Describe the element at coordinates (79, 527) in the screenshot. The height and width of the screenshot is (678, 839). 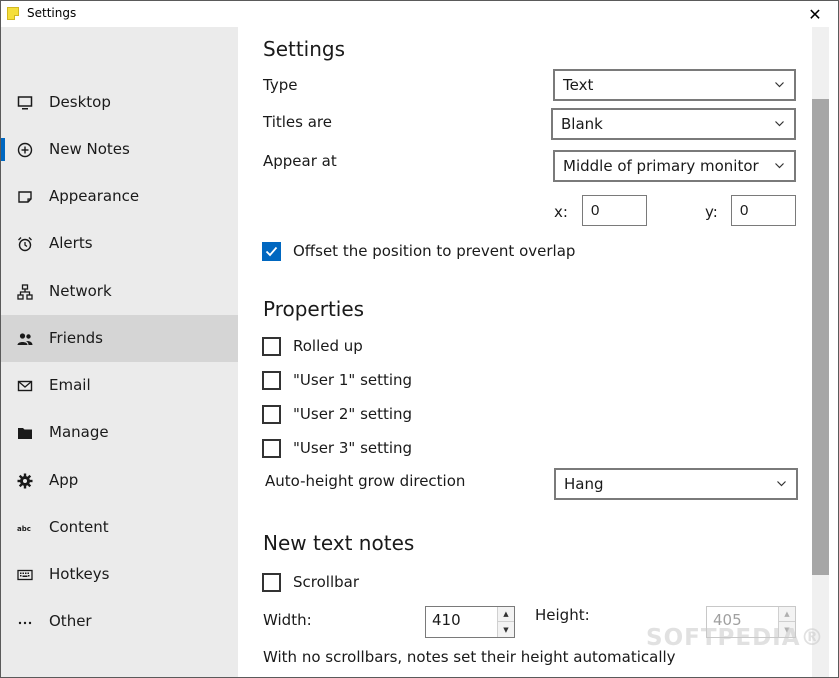
I see `sidebar-item-label: Content` at that location.